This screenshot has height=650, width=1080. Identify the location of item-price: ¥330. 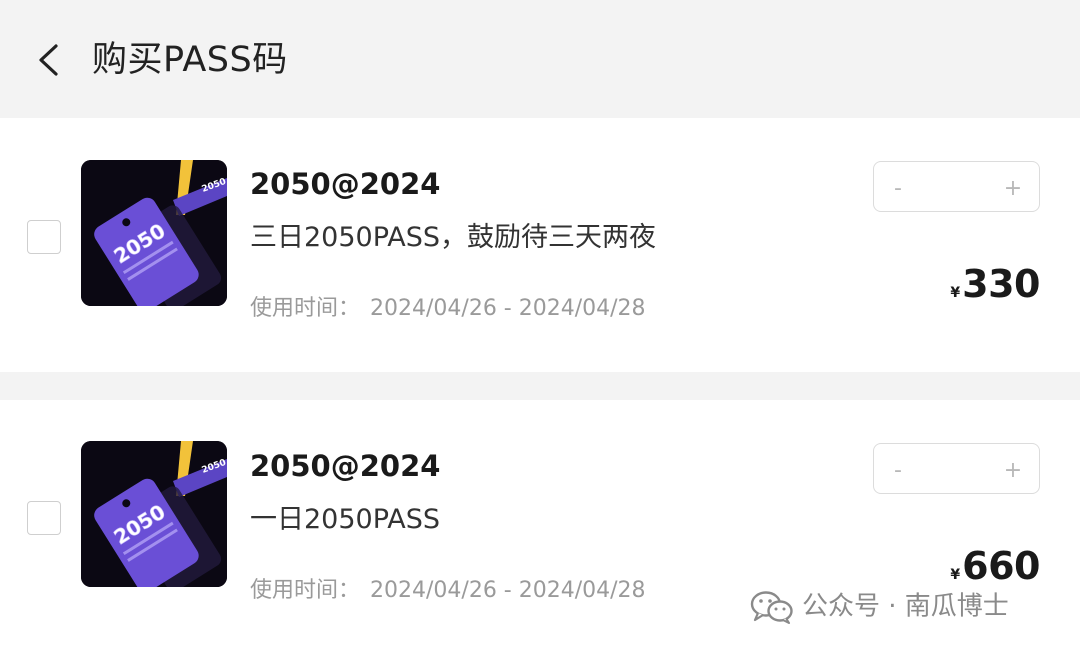
(995, 284).